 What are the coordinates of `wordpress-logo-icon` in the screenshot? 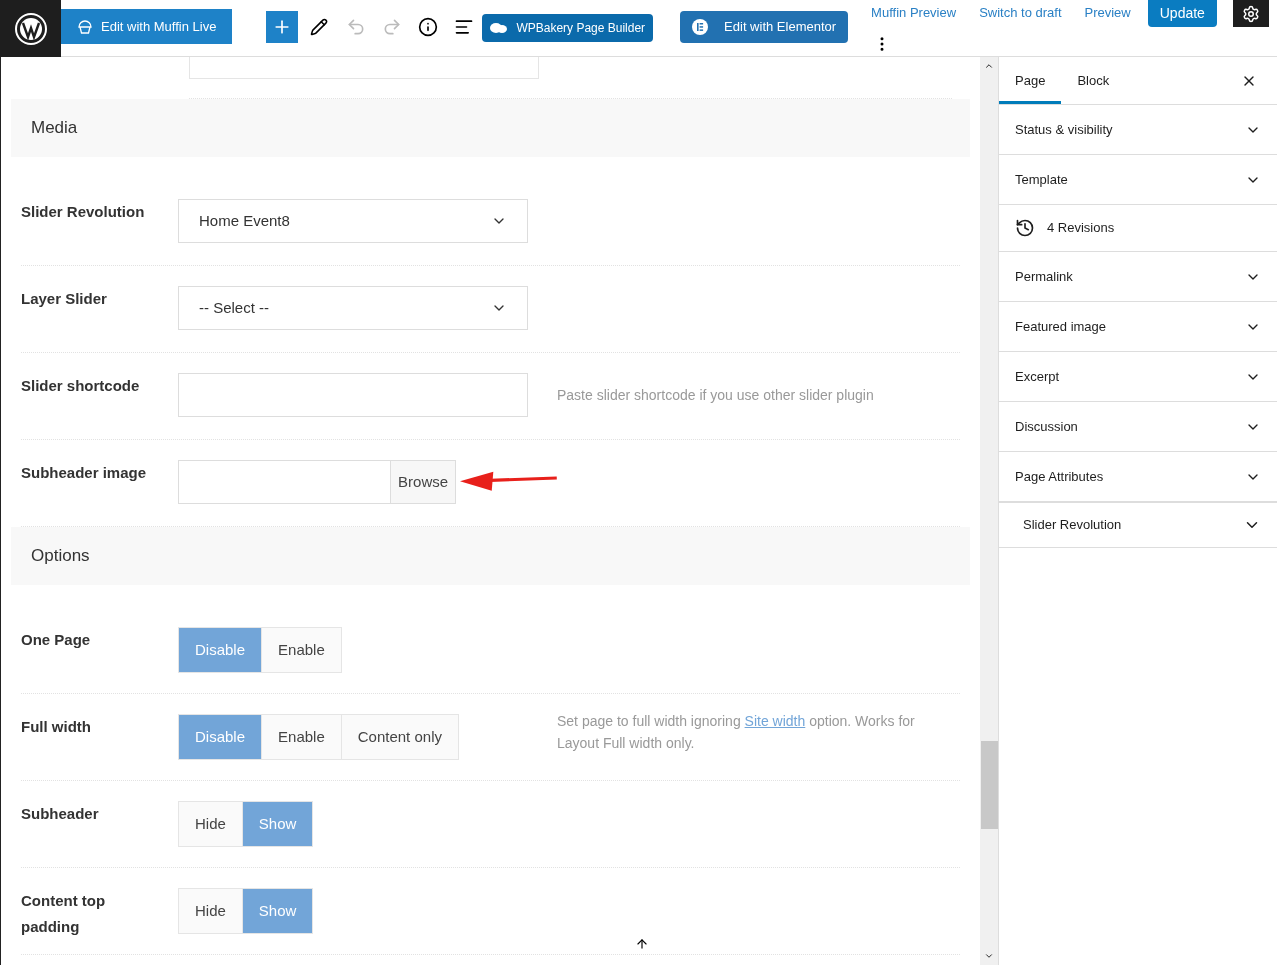 It's located at (30, 28).